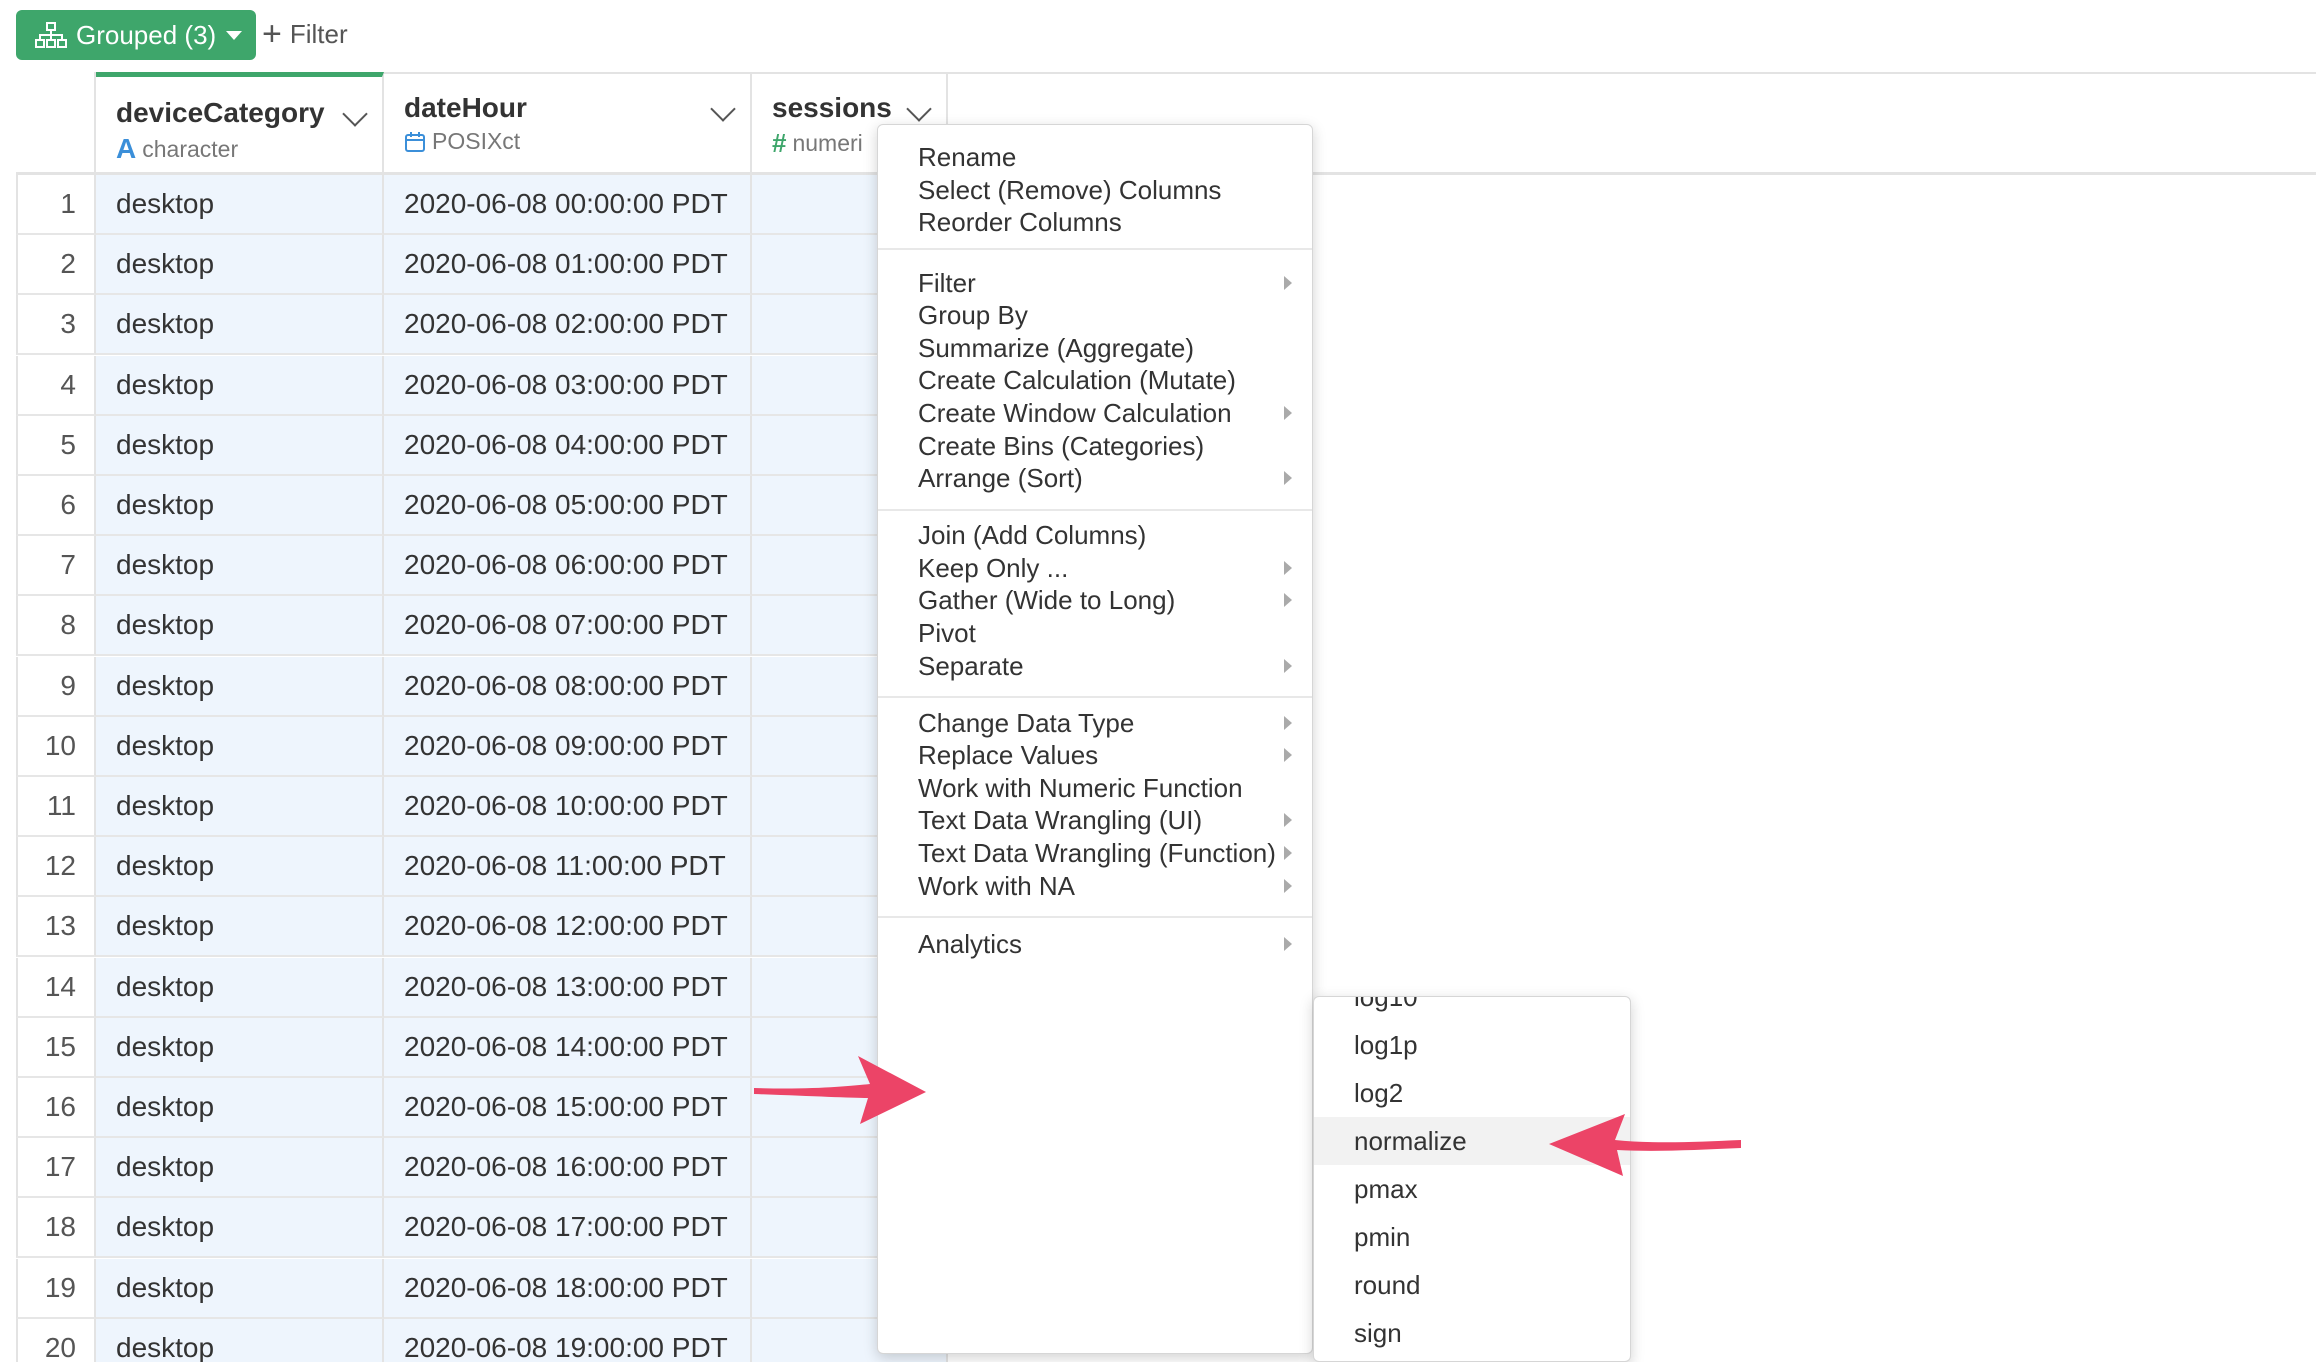  What do you see at coordinates (56, 686) in the screenshot?
I see `row-index: 9` at bounding box center [56, 686].